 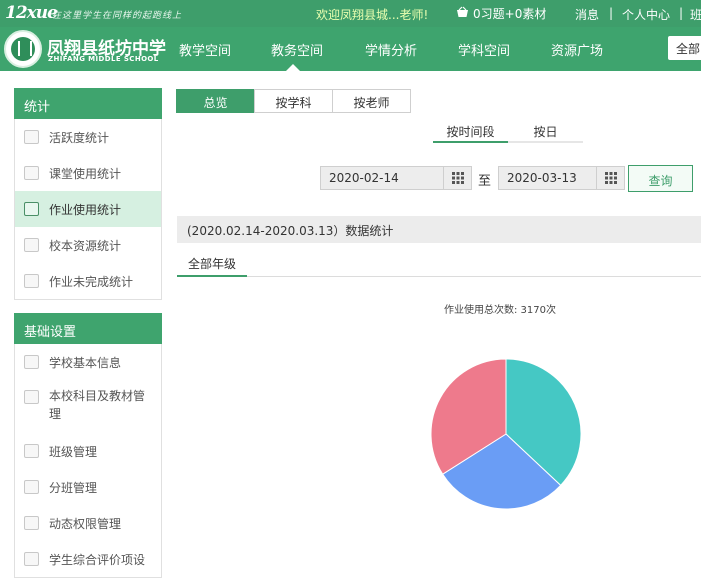 I want to click on sidebar-item-label: 分班管理, so click(x=73, y=488).